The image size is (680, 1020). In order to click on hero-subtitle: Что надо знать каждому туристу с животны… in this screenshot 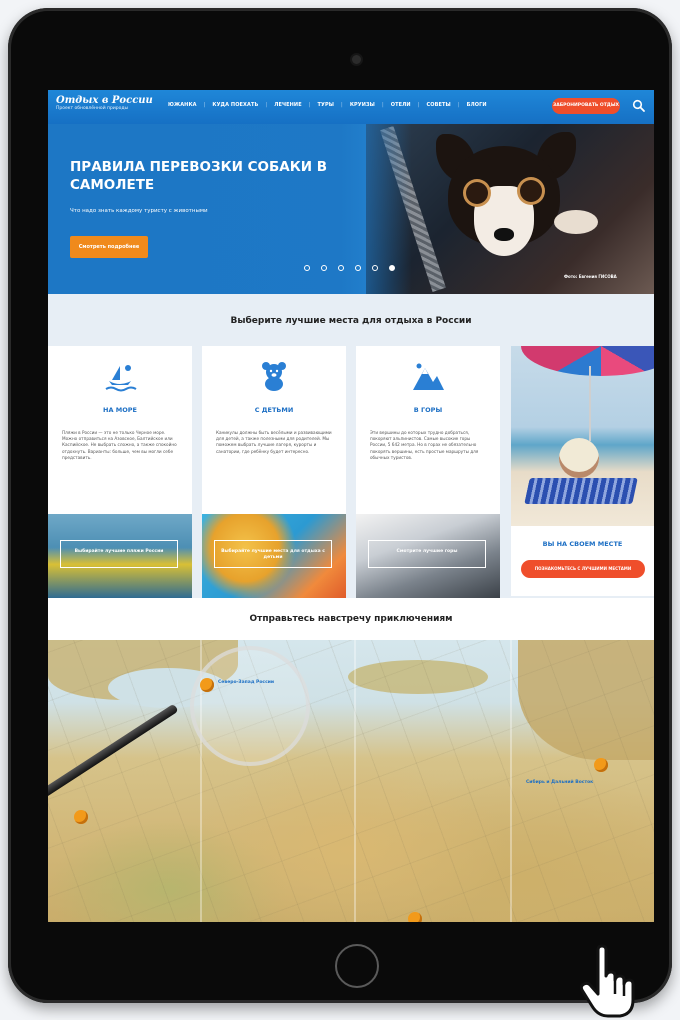, I will do `click(139, 211)`.